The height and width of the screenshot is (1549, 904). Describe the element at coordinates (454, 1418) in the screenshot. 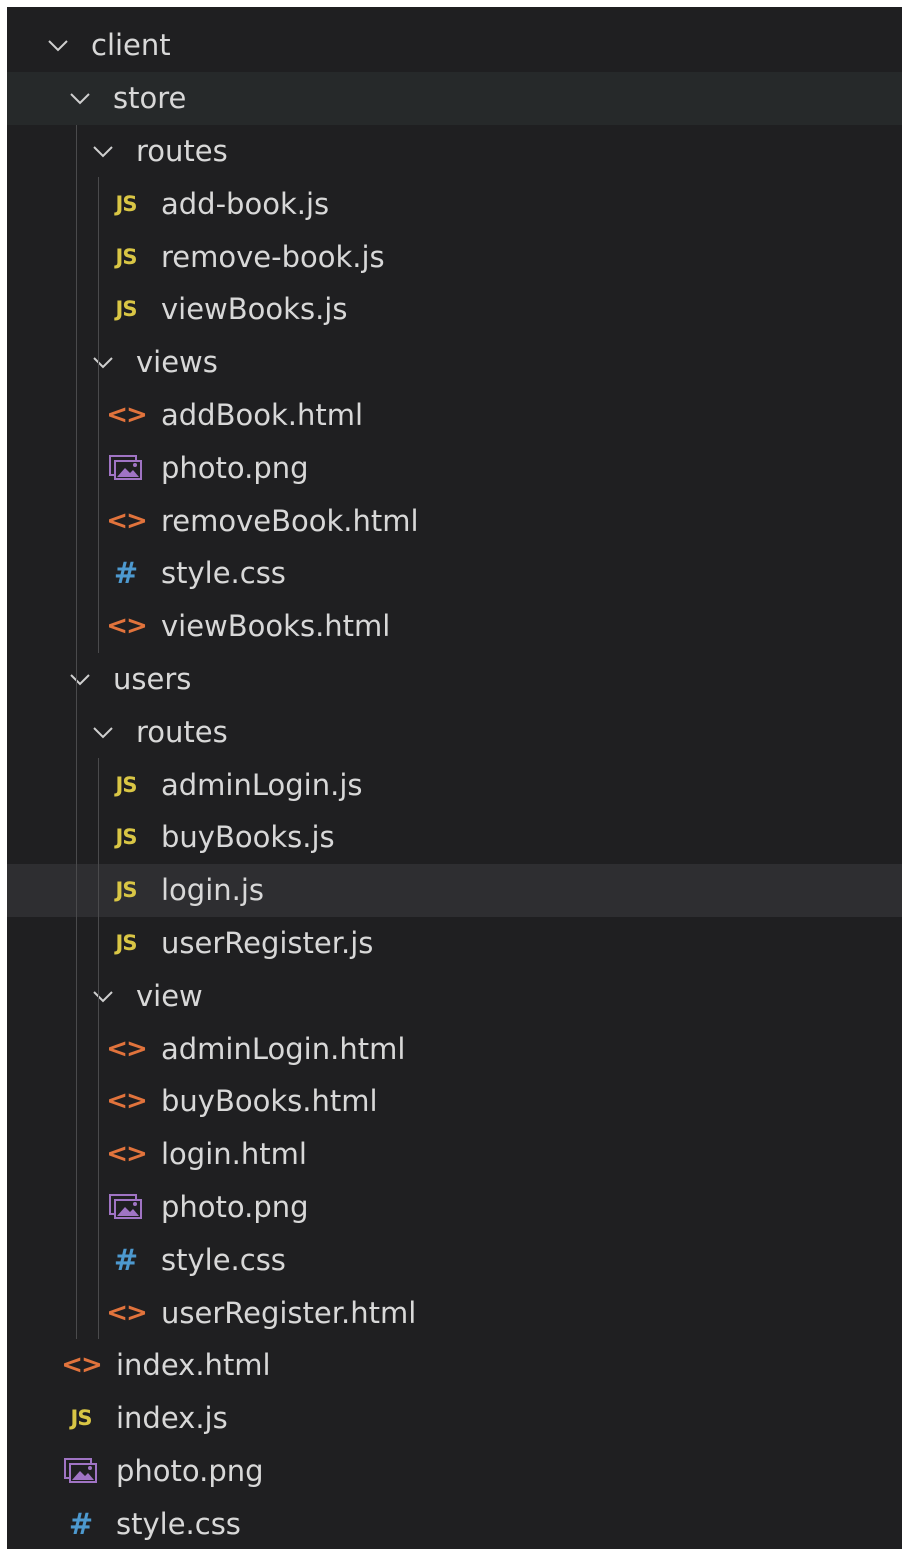

I see `file-index-js: JS index.js` at that location.